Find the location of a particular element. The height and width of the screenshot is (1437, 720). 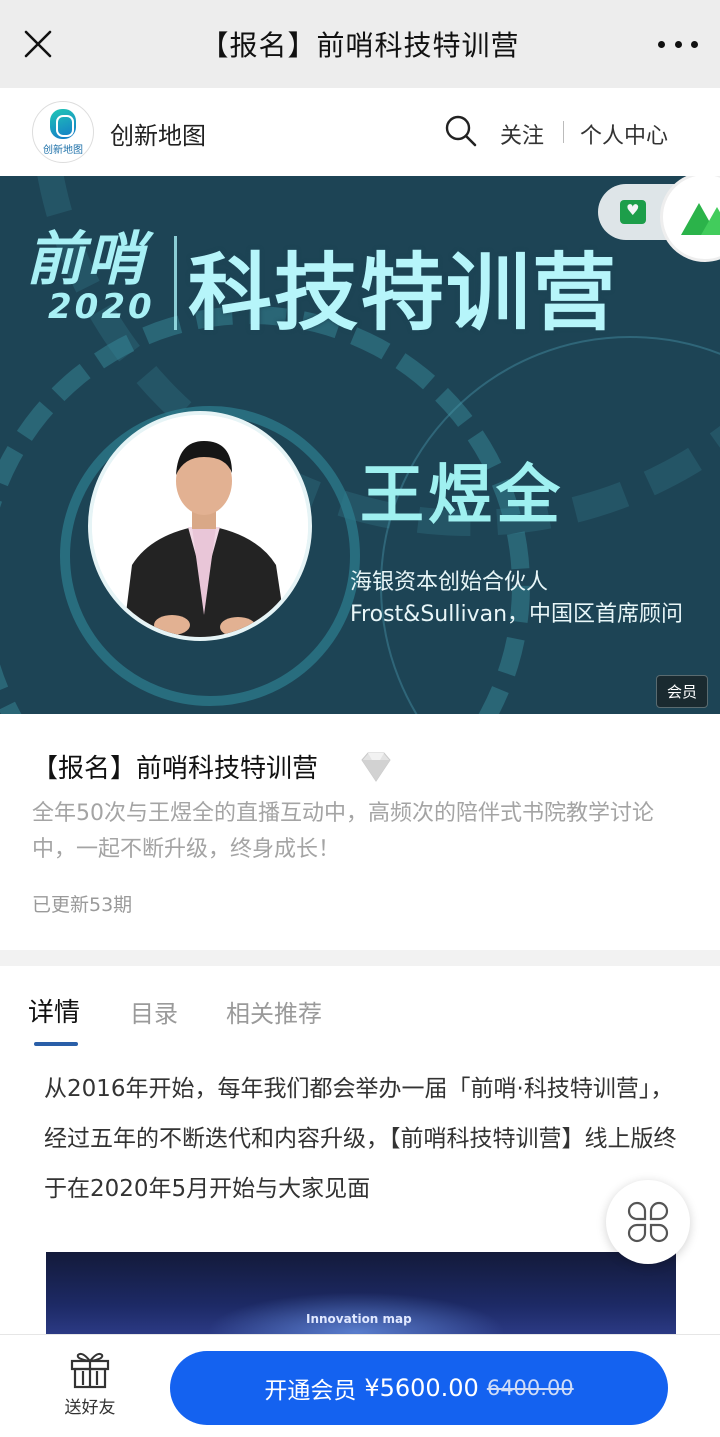

person-photo is located at coordinates (200, 526).